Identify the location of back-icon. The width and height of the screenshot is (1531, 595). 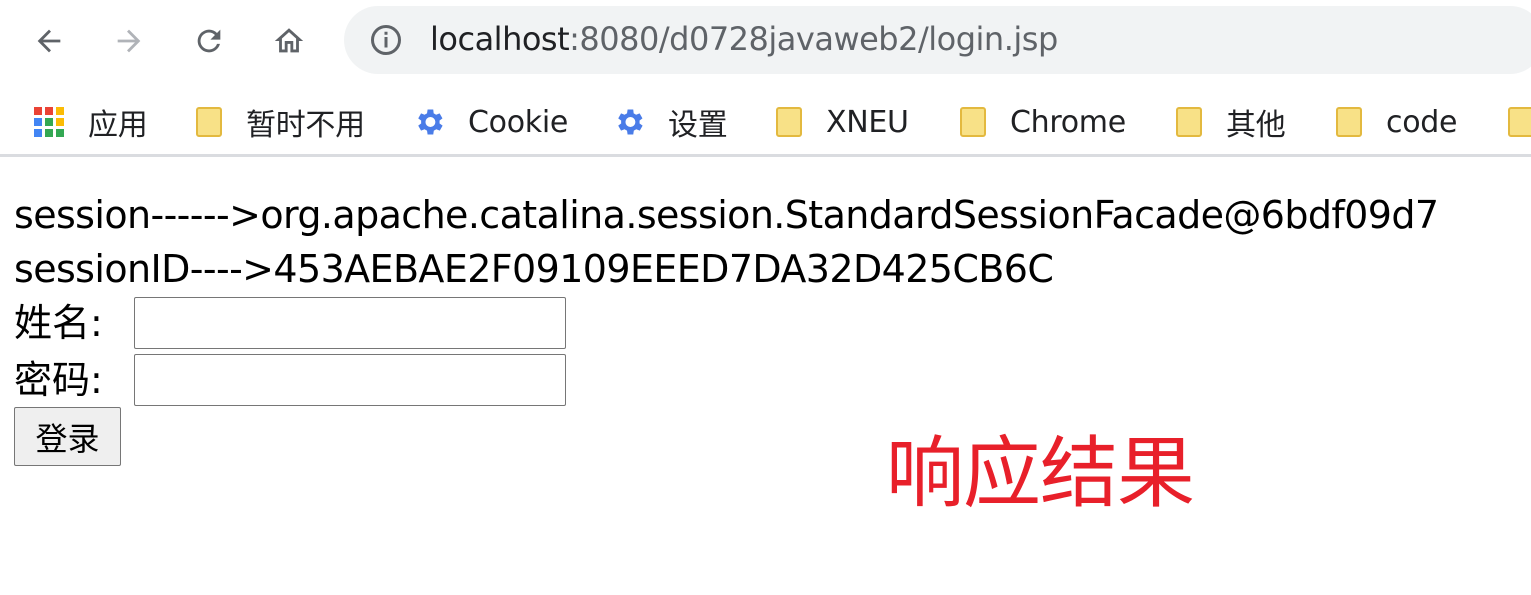
(49, 41).